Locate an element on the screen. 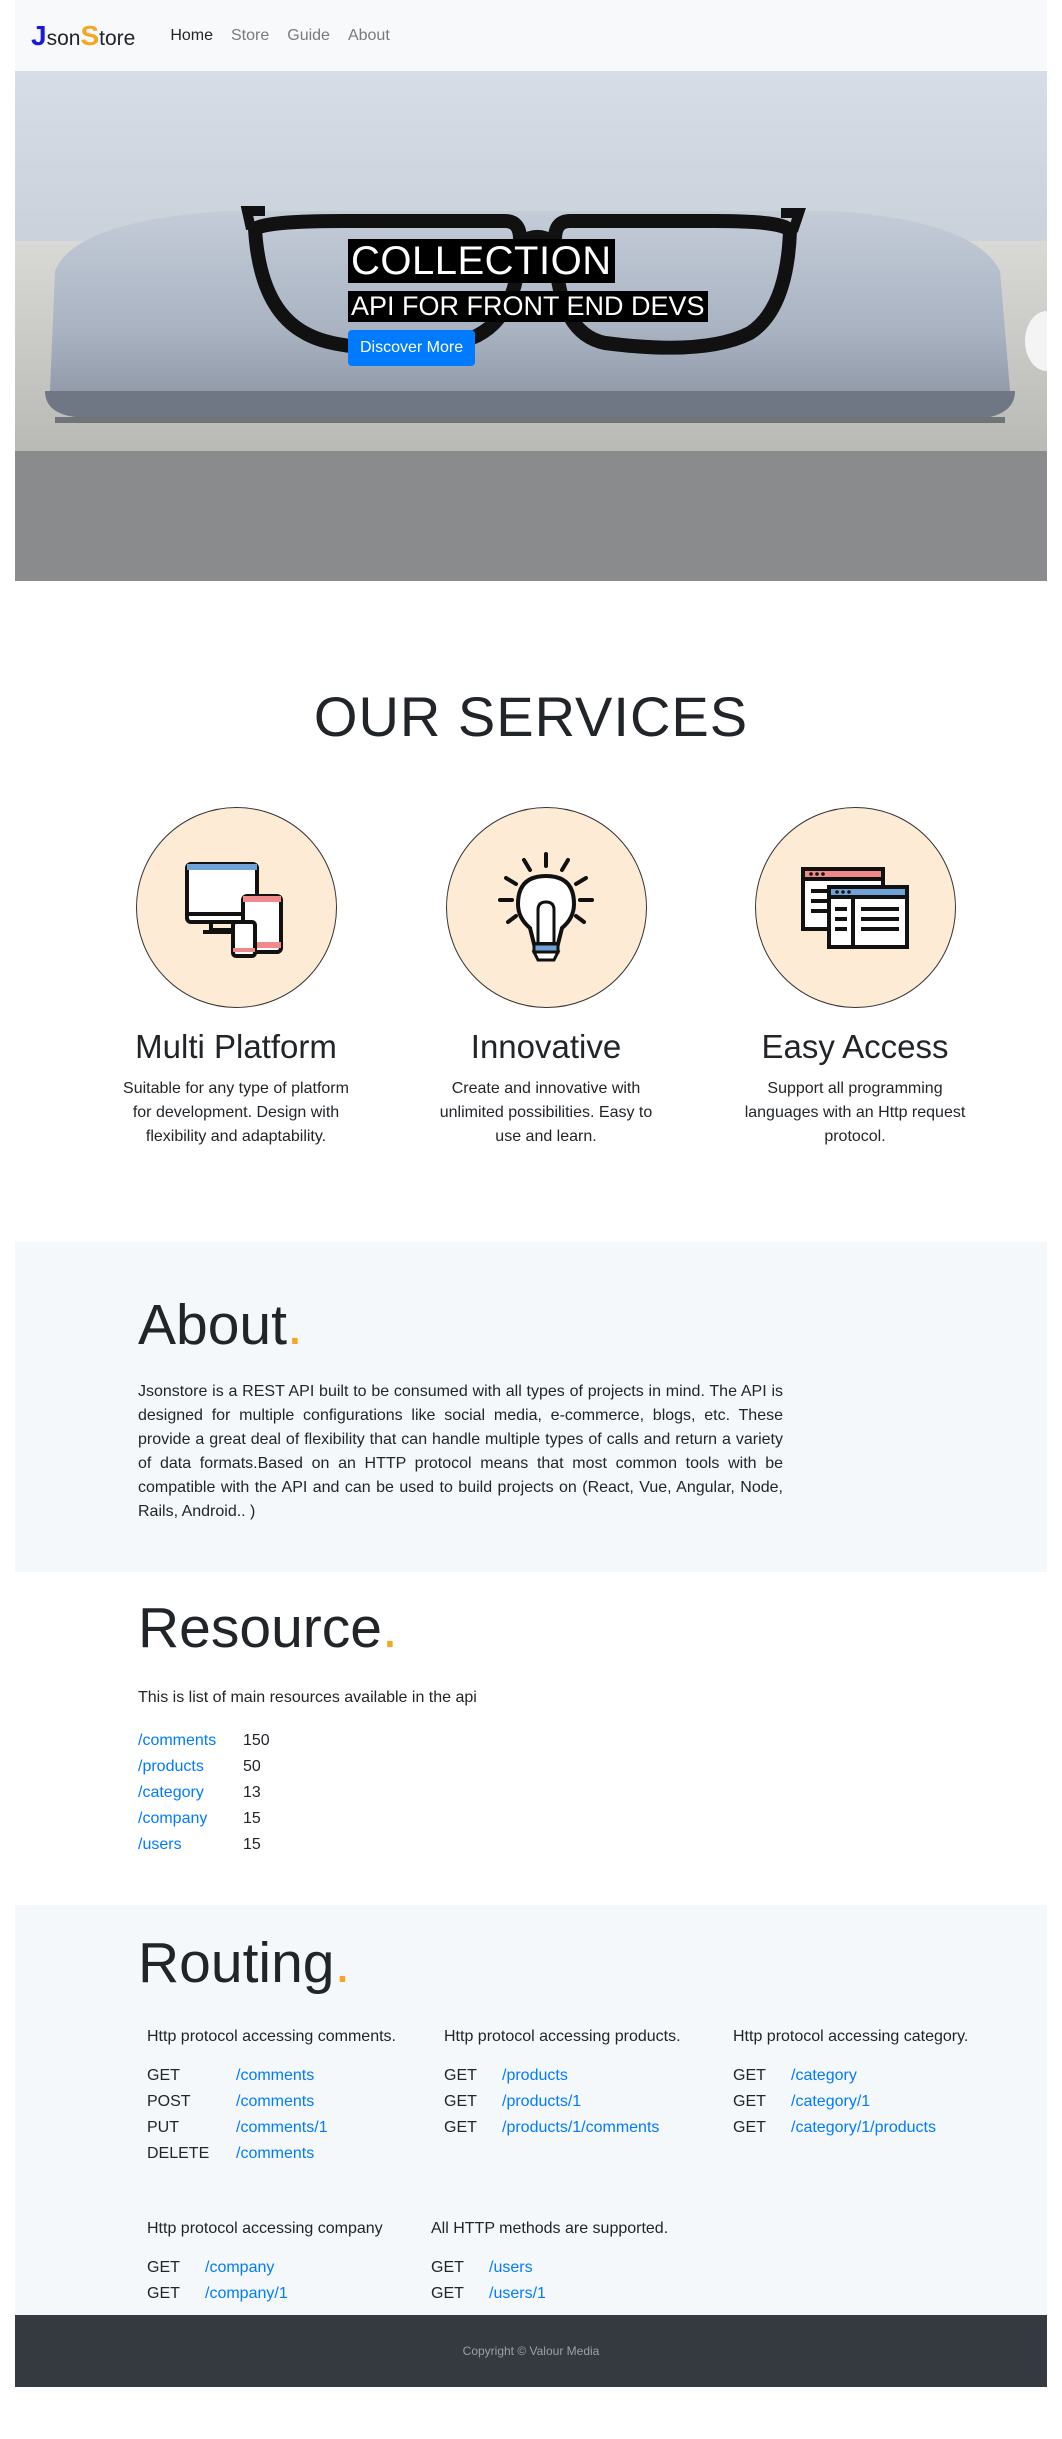  route-row: GET/users/1 is located at coordinates (549, 2294).